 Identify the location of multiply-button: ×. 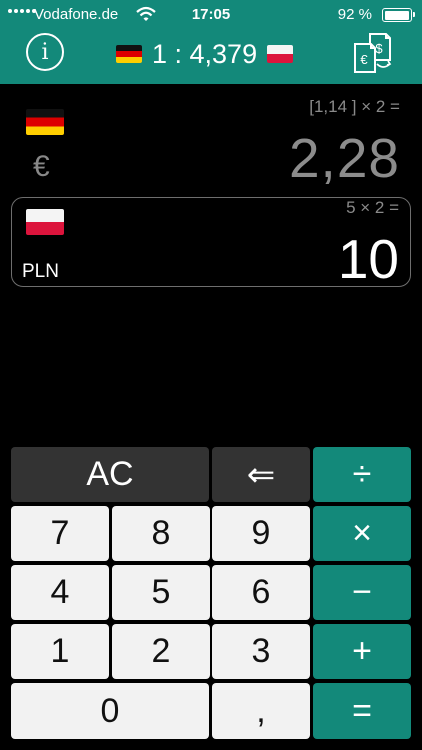
(362, 533).